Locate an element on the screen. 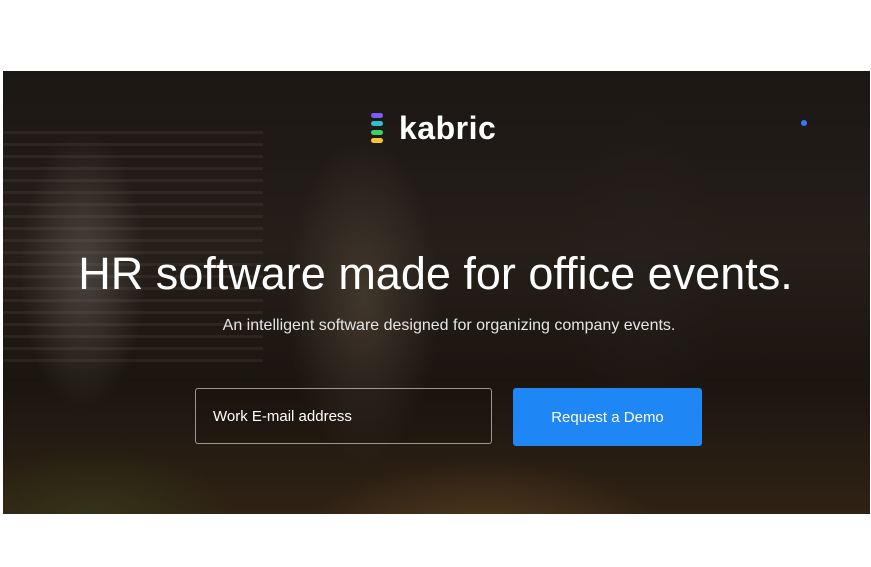 This screenshot has height=567, width=871. brand-name: kabric is located at coordinates (448, 128).